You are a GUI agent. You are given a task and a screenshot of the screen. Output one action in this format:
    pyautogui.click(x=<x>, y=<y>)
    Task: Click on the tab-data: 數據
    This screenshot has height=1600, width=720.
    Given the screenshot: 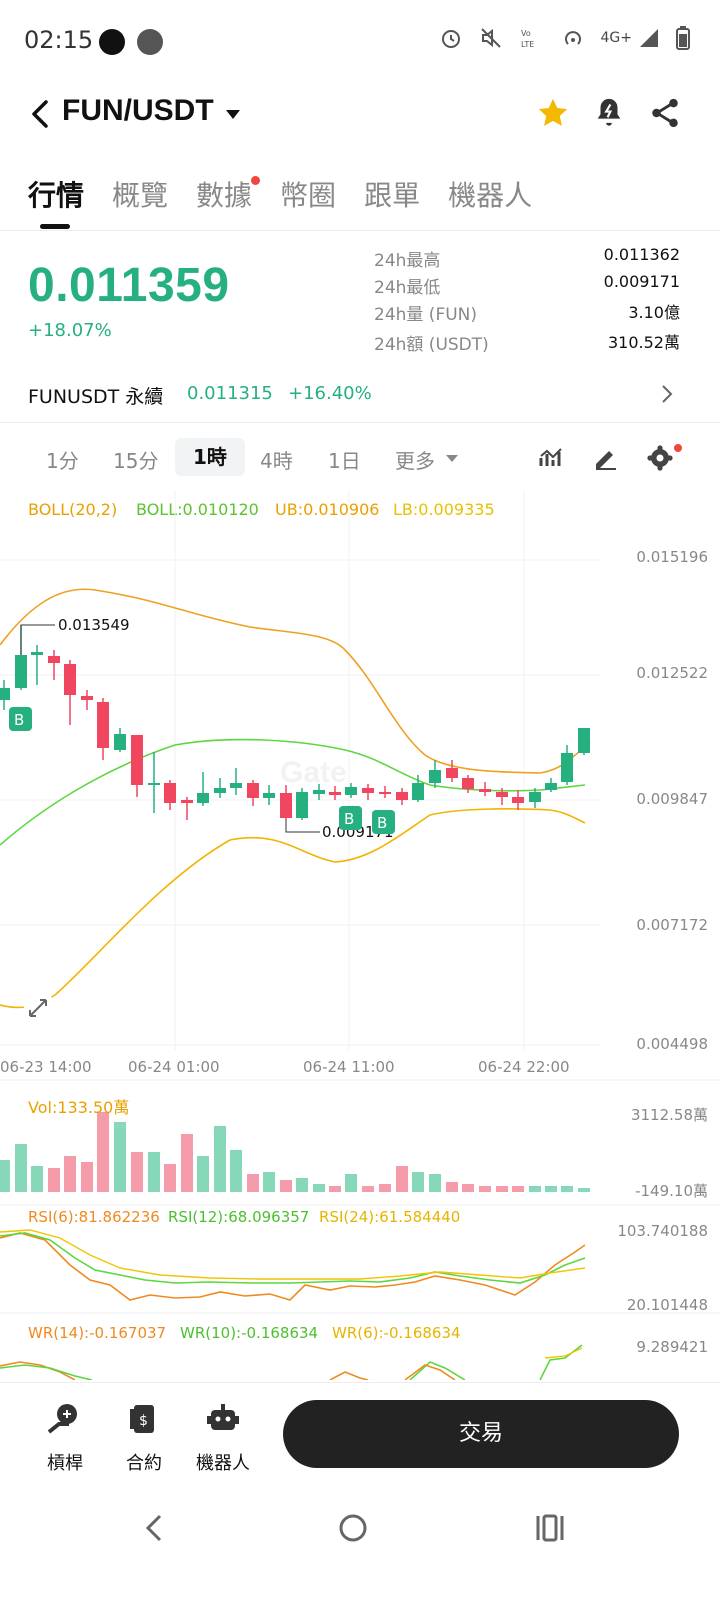 What is the action you would take?
    pyautogui.click(x=228, y=194)
    